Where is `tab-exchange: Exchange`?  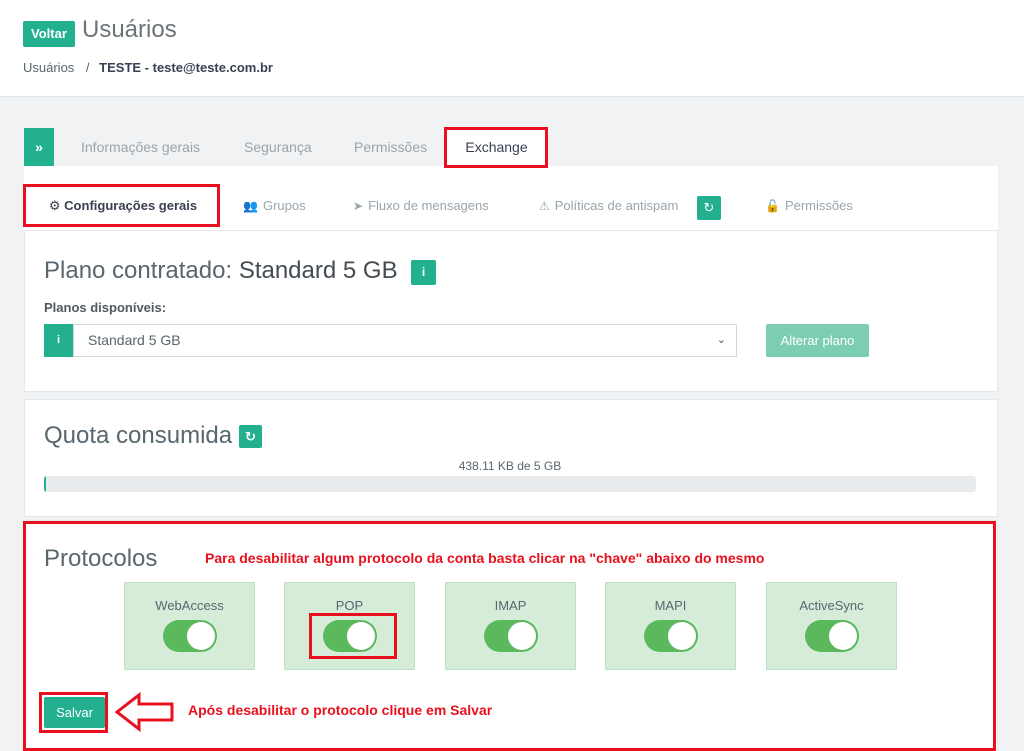
tab-exchange: Exchange is located at coordinates (496, 147).